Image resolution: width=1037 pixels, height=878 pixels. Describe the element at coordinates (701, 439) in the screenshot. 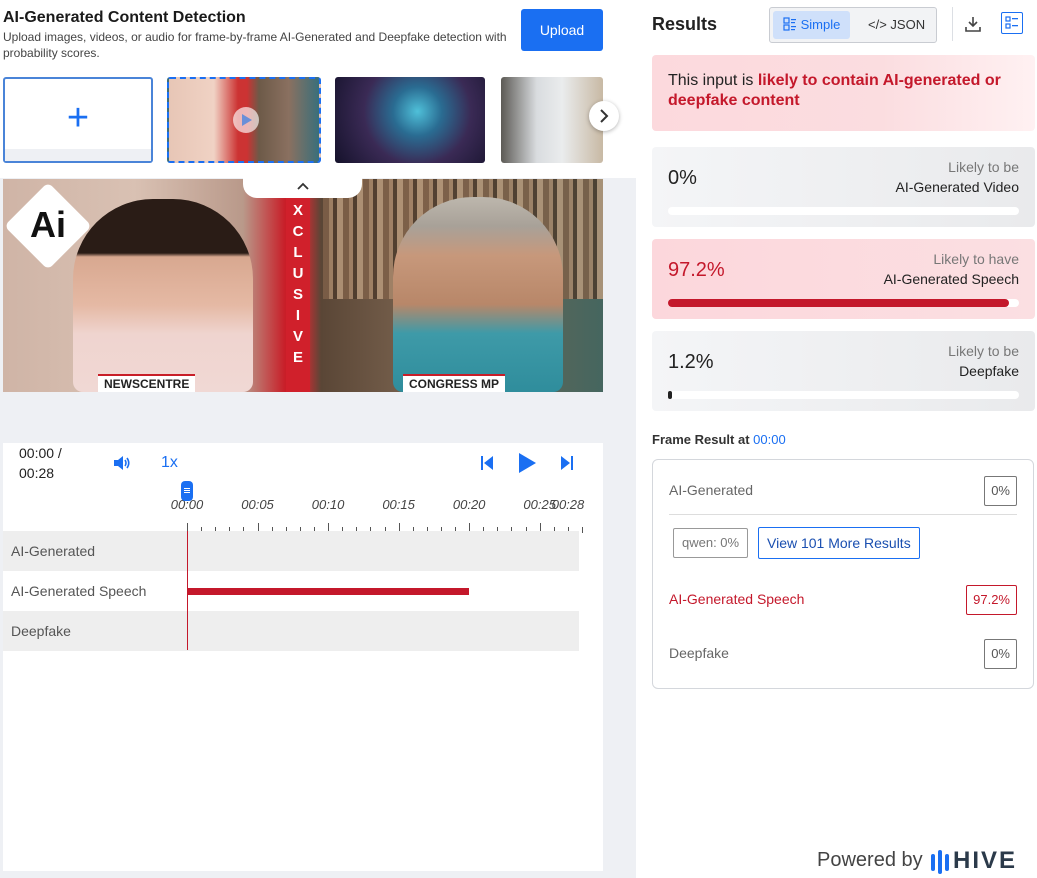

I see `frame-label-text: Frame Result at` at that location.